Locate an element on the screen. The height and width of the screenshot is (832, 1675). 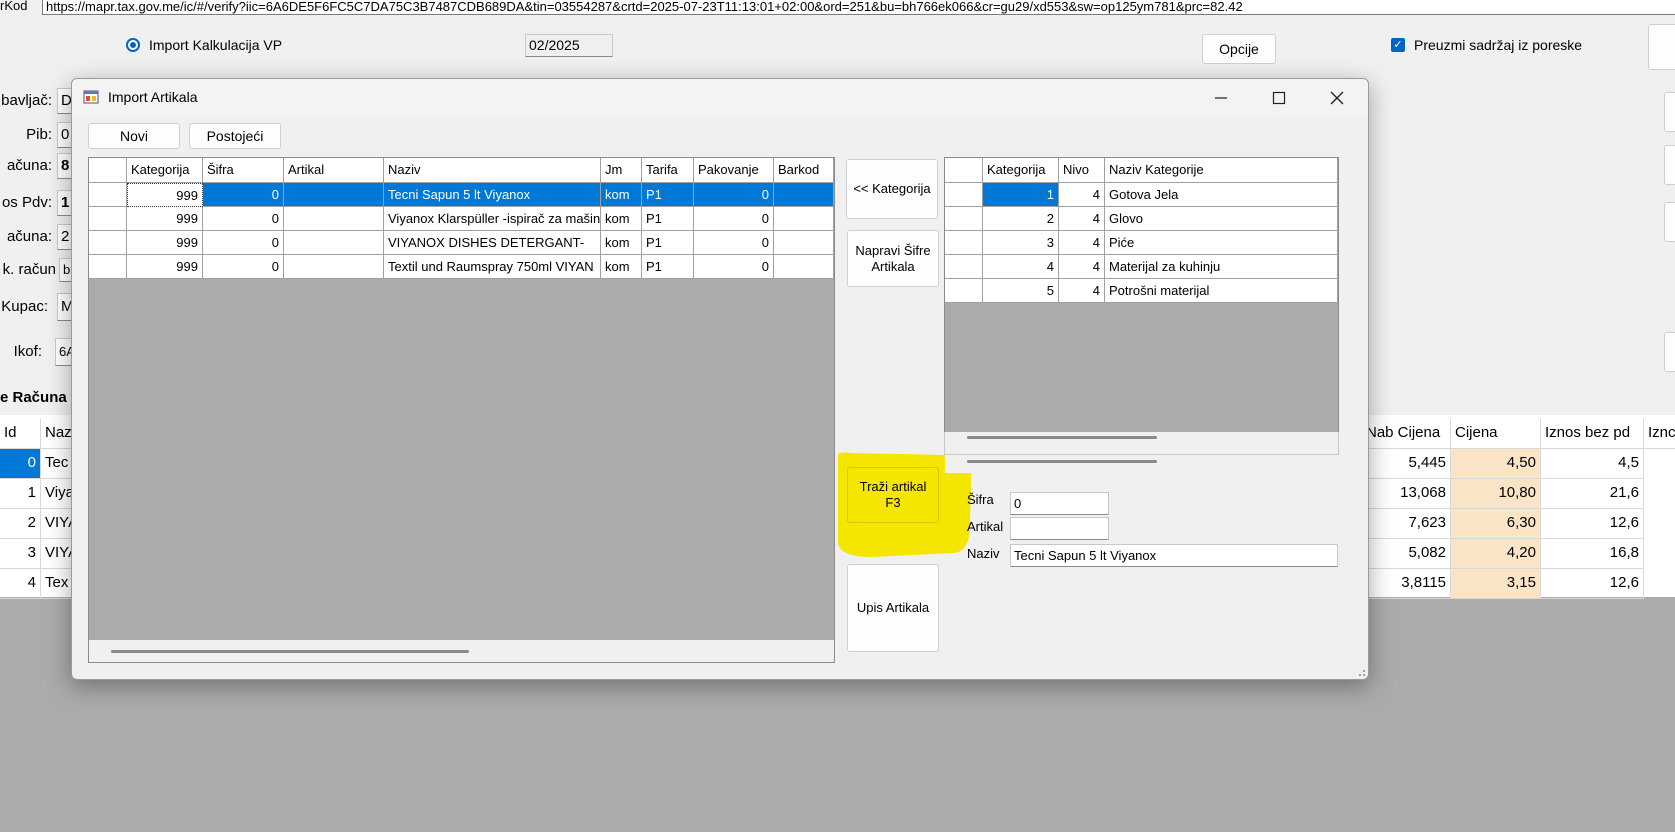
table-row-naziv: Textil und Raumspray 750ml VIYAN is located at coordinates (492, 267).